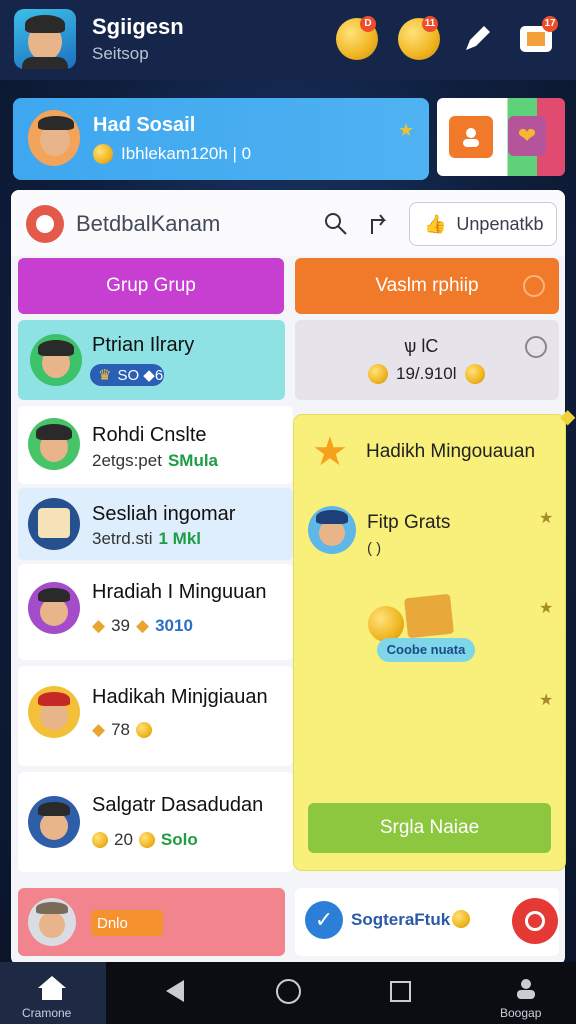 The height and width of the screenshot is (1024, 576). I want to click on list-item-meta: 3etrd.sti 1 Mkl, so click(146, 539).